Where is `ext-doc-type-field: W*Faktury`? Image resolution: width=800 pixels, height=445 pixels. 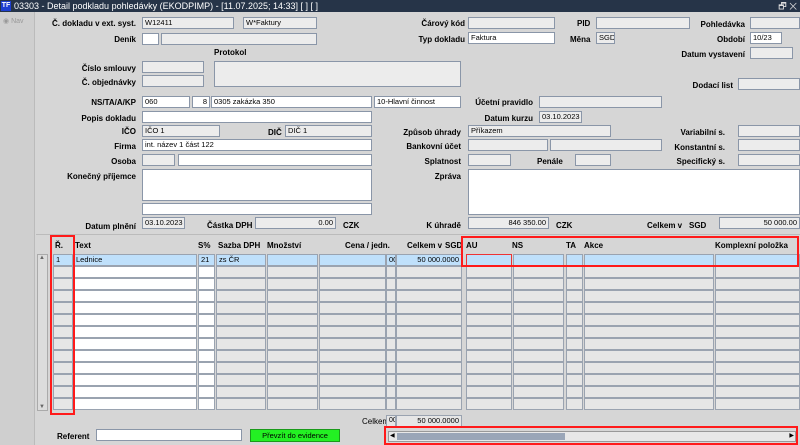 ext-doc-type-field: W*Faktury is located at coordinates (280, 23).